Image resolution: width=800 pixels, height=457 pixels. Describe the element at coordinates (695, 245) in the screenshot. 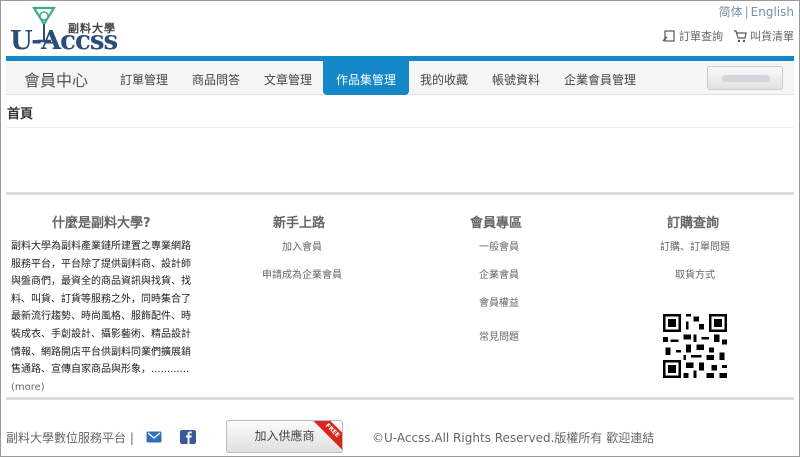

I see `link-order-questions: 訂購、訂單問題` at that location.